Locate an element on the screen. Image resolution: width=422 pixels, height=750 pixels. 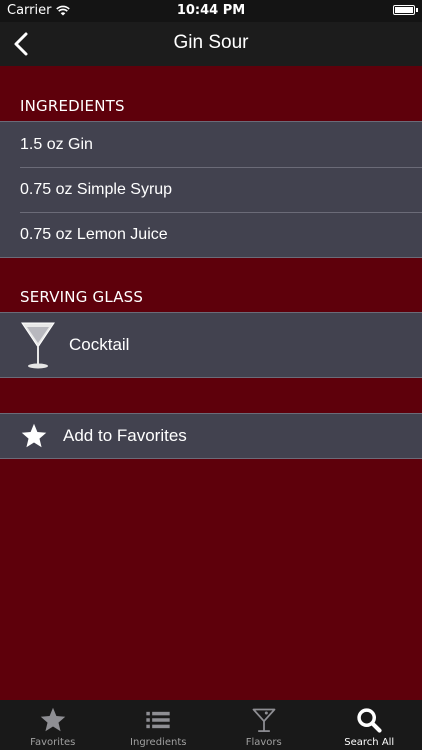
tab-label: Flavors is located at coordinates (263, 742).